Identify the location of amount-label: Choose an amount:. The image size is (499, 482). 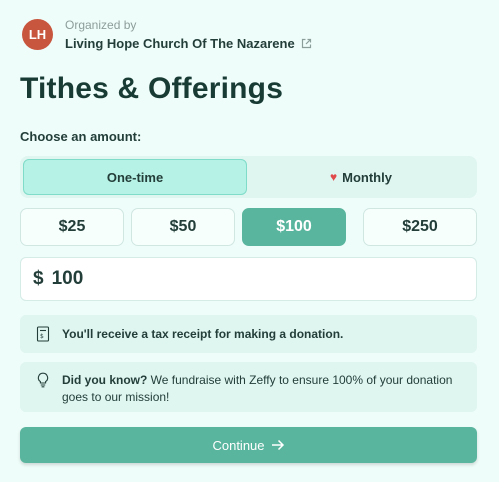
(81, 136).